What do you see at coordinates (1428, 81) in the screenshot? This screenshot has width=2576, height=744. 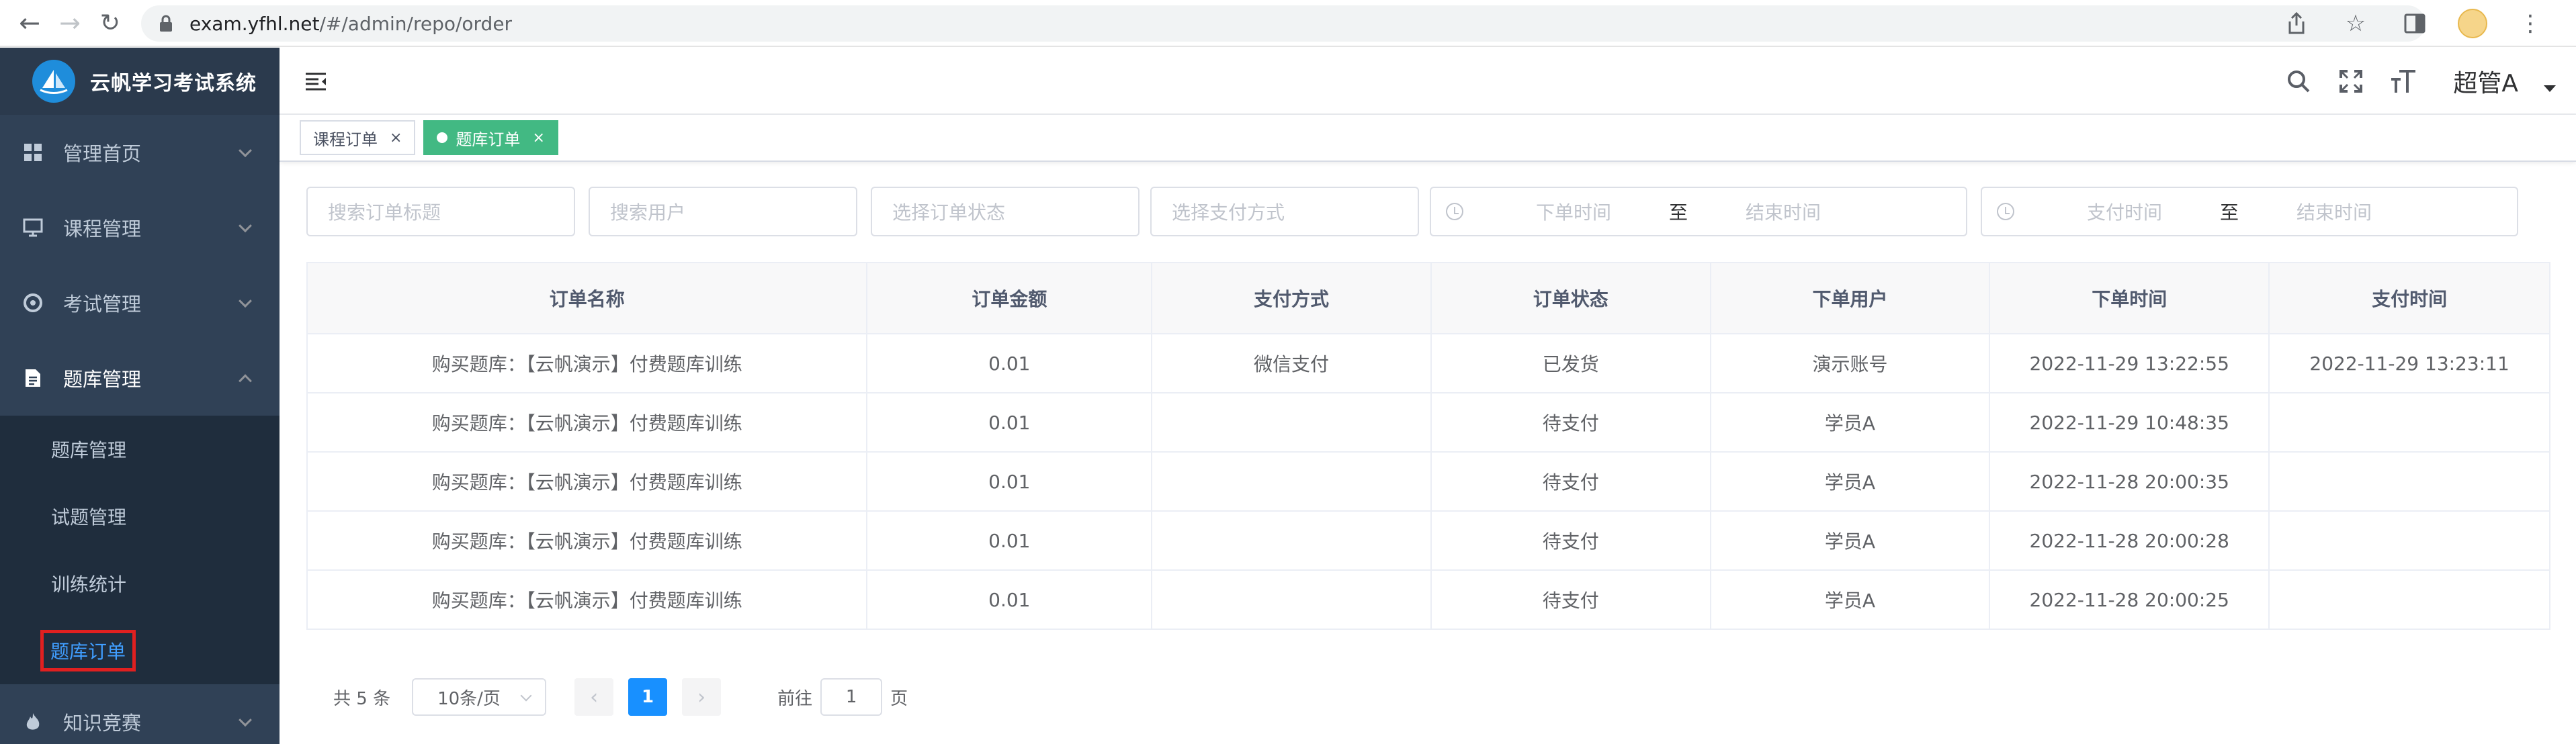 I see `top-navbar: 超管A` at bounding box center [1428, 81].